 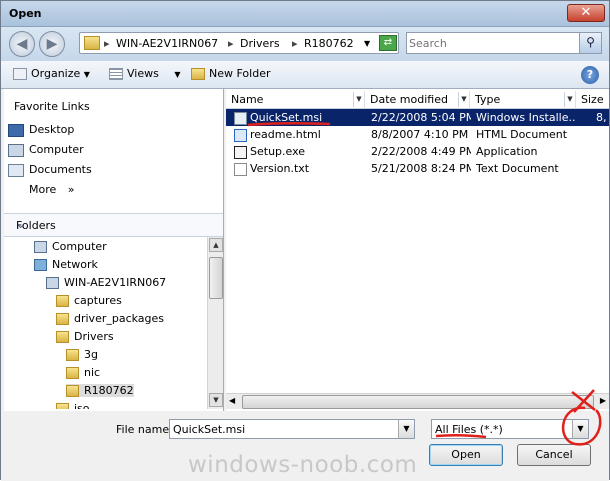 I want to click on breadcrumb-item: WIN-AE2V1IRN067, so click(x=167, y=43).